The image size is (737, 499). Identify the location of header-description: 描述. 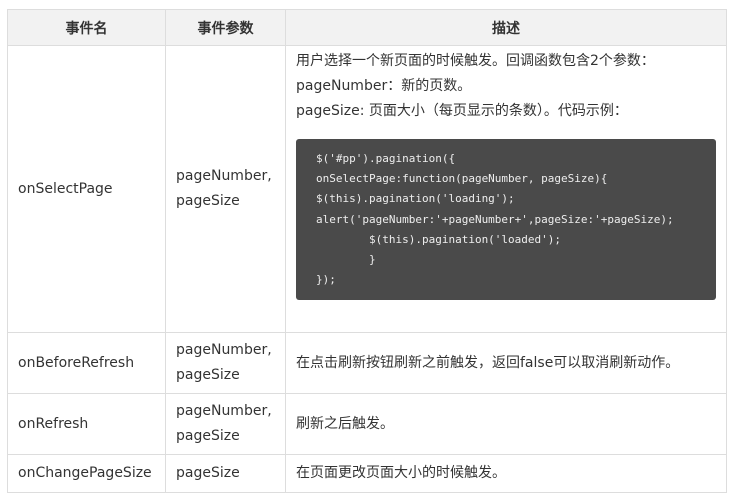
(506, 27).